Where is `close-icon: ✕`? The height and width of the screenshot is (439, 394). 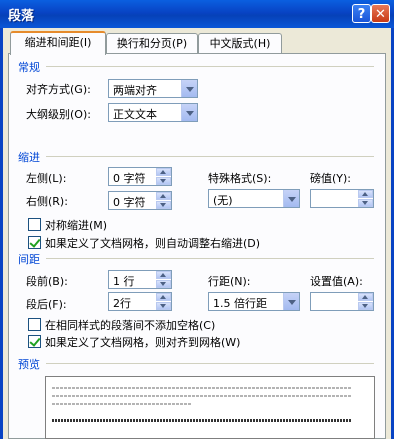 close-icon: ✕ is located at coordinates (380, 14).